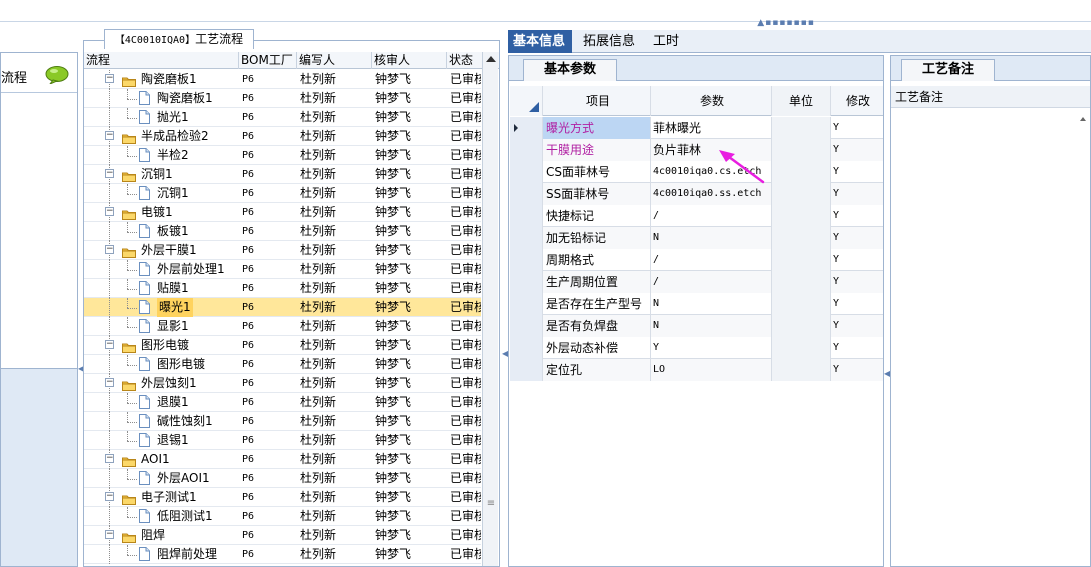 The image size is (1091, 567). I want to click on subtab-process-notes: 工艺备注, so click(948, 70).